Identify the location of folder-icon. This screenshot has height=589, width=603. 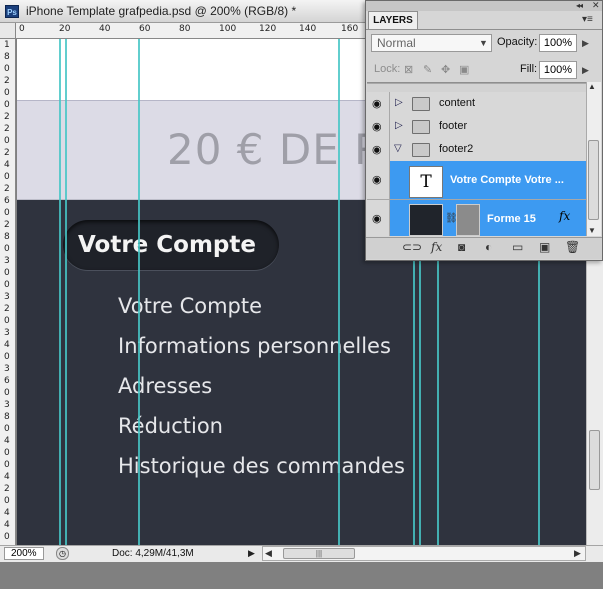
(421, 104).